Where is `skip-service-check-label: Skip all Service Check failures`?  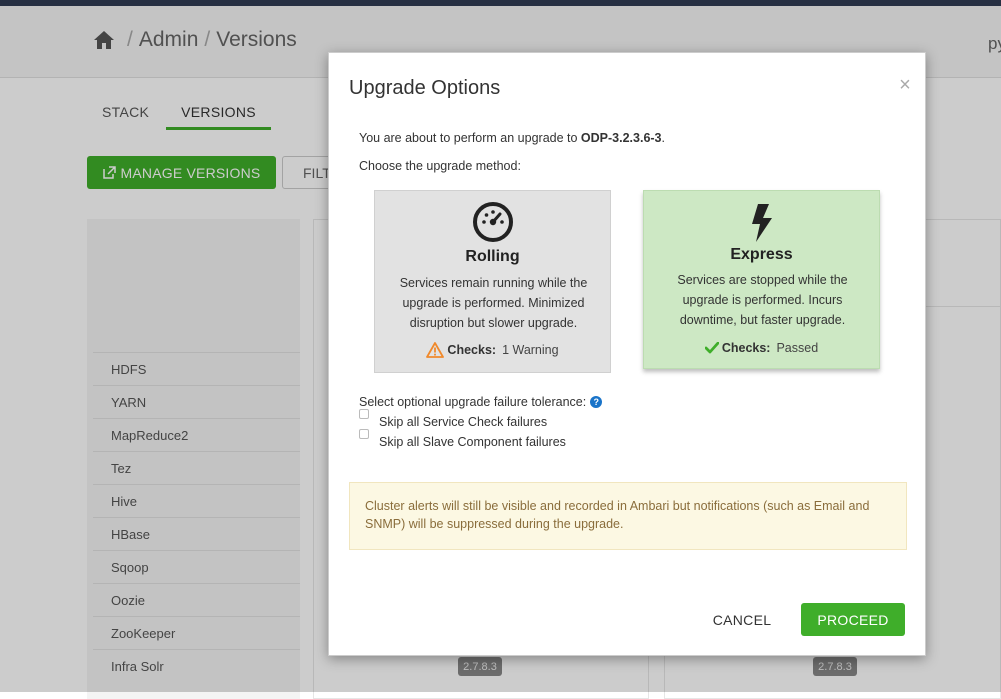
skip-service-check-label: Skip all Service Check failures is located at coordinates (463, 422).